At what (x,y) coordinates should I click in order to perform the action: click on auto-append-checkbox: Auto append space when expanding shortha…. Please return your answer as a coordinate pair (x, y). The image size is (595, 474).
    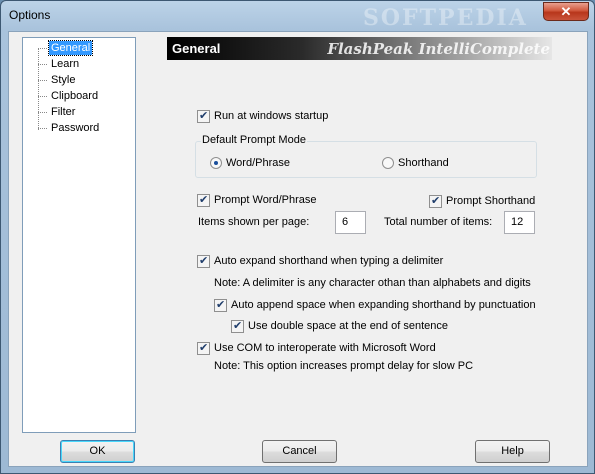
    Looking at the image, I should click on (375, 305).